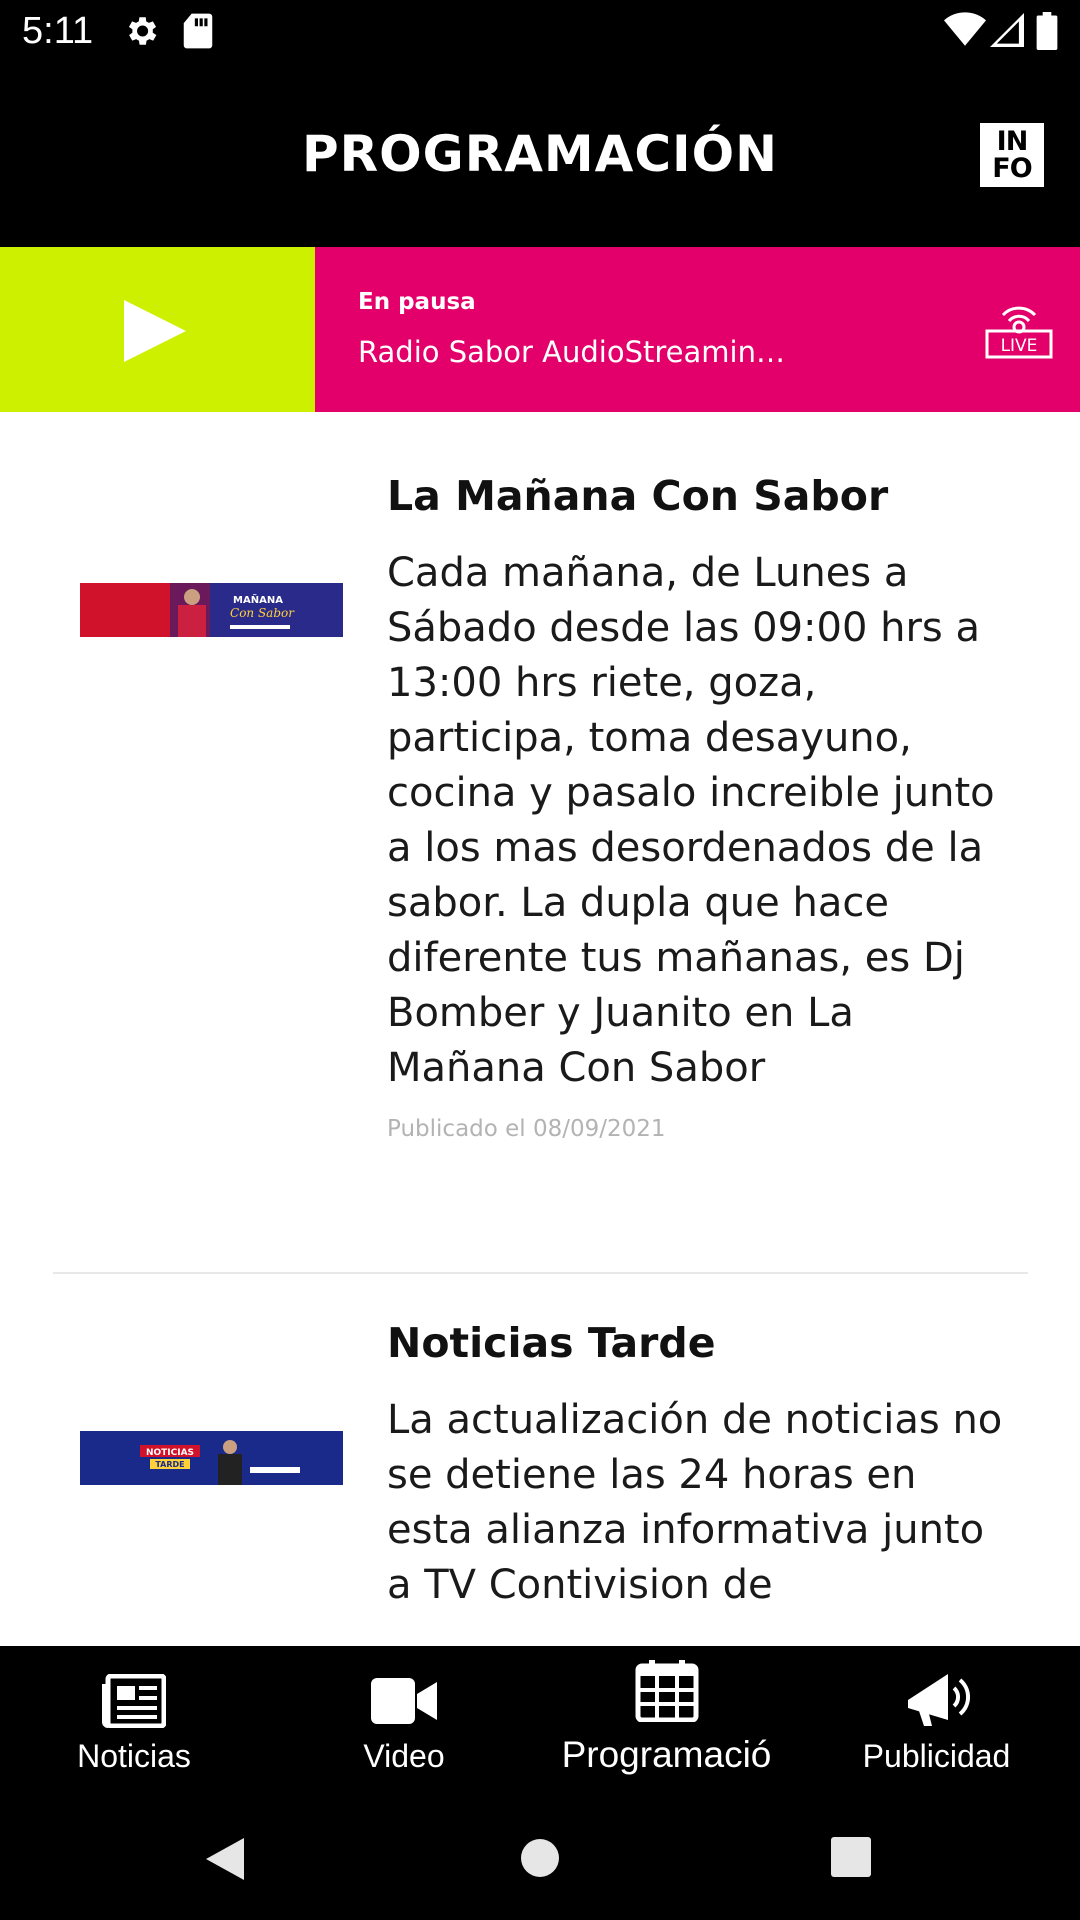 The width and height of the screenshot is (1080, 1920). Describe the element at coordinates (404, 1756) in the screenshot. I see `nav-label: Video` at that location.